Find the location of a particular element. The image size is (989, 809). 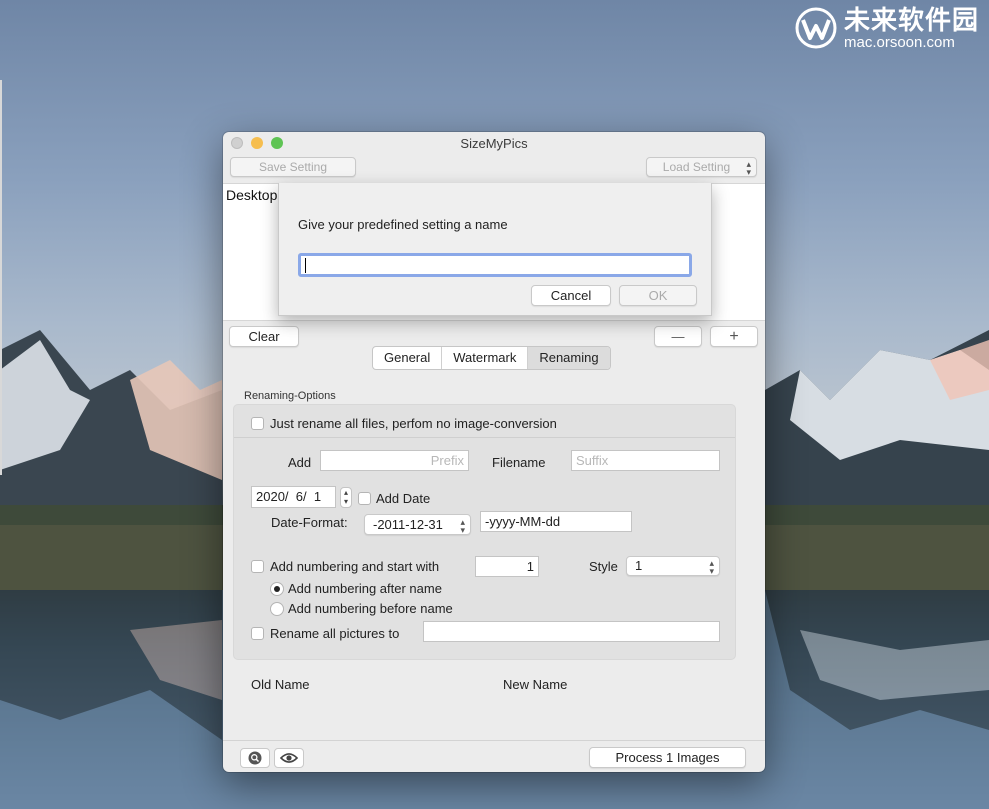

zoom-icon is located at coordinates (255, 758).